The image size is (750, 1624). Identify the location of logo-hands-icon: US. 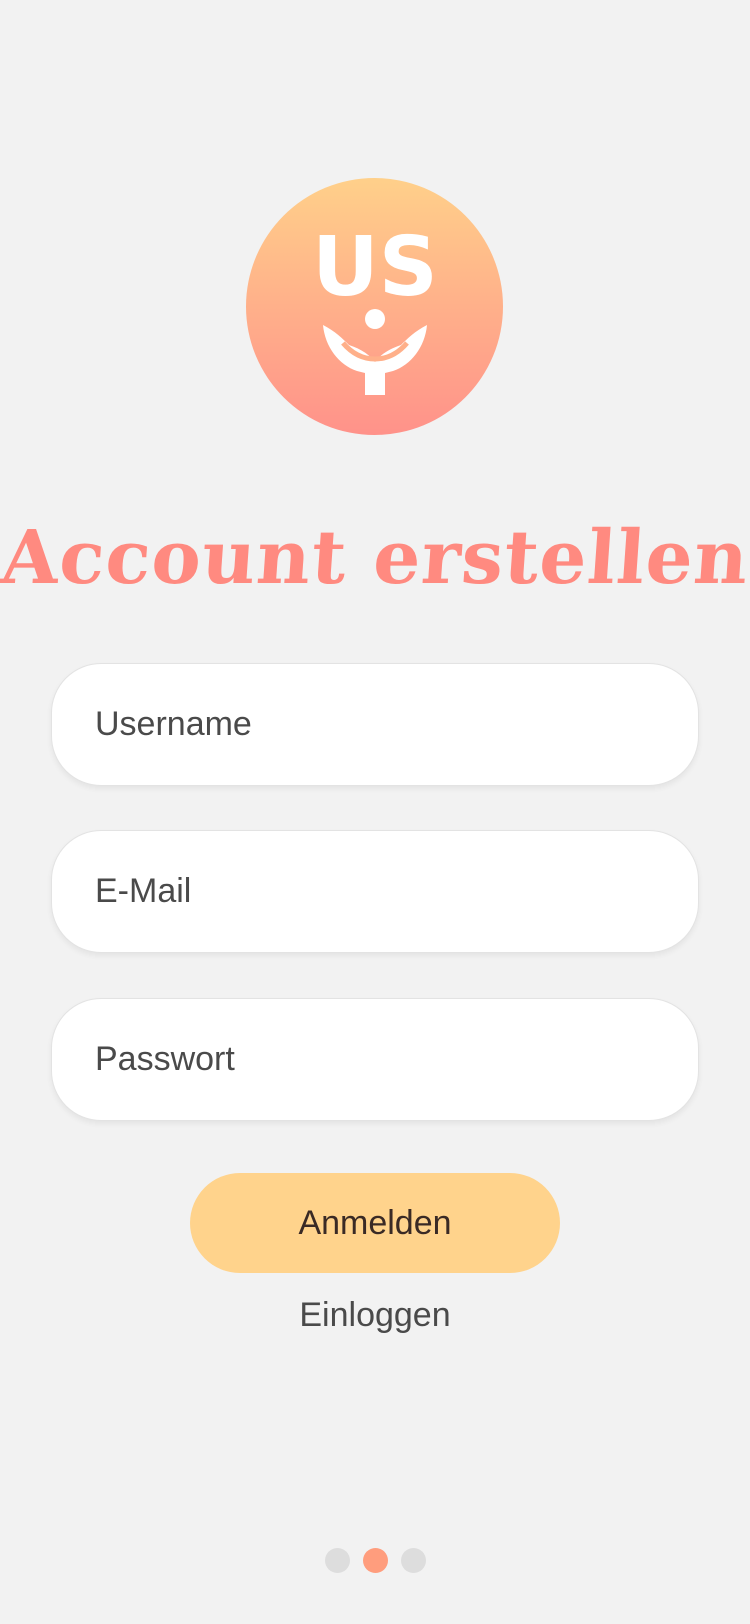
(375, 307).